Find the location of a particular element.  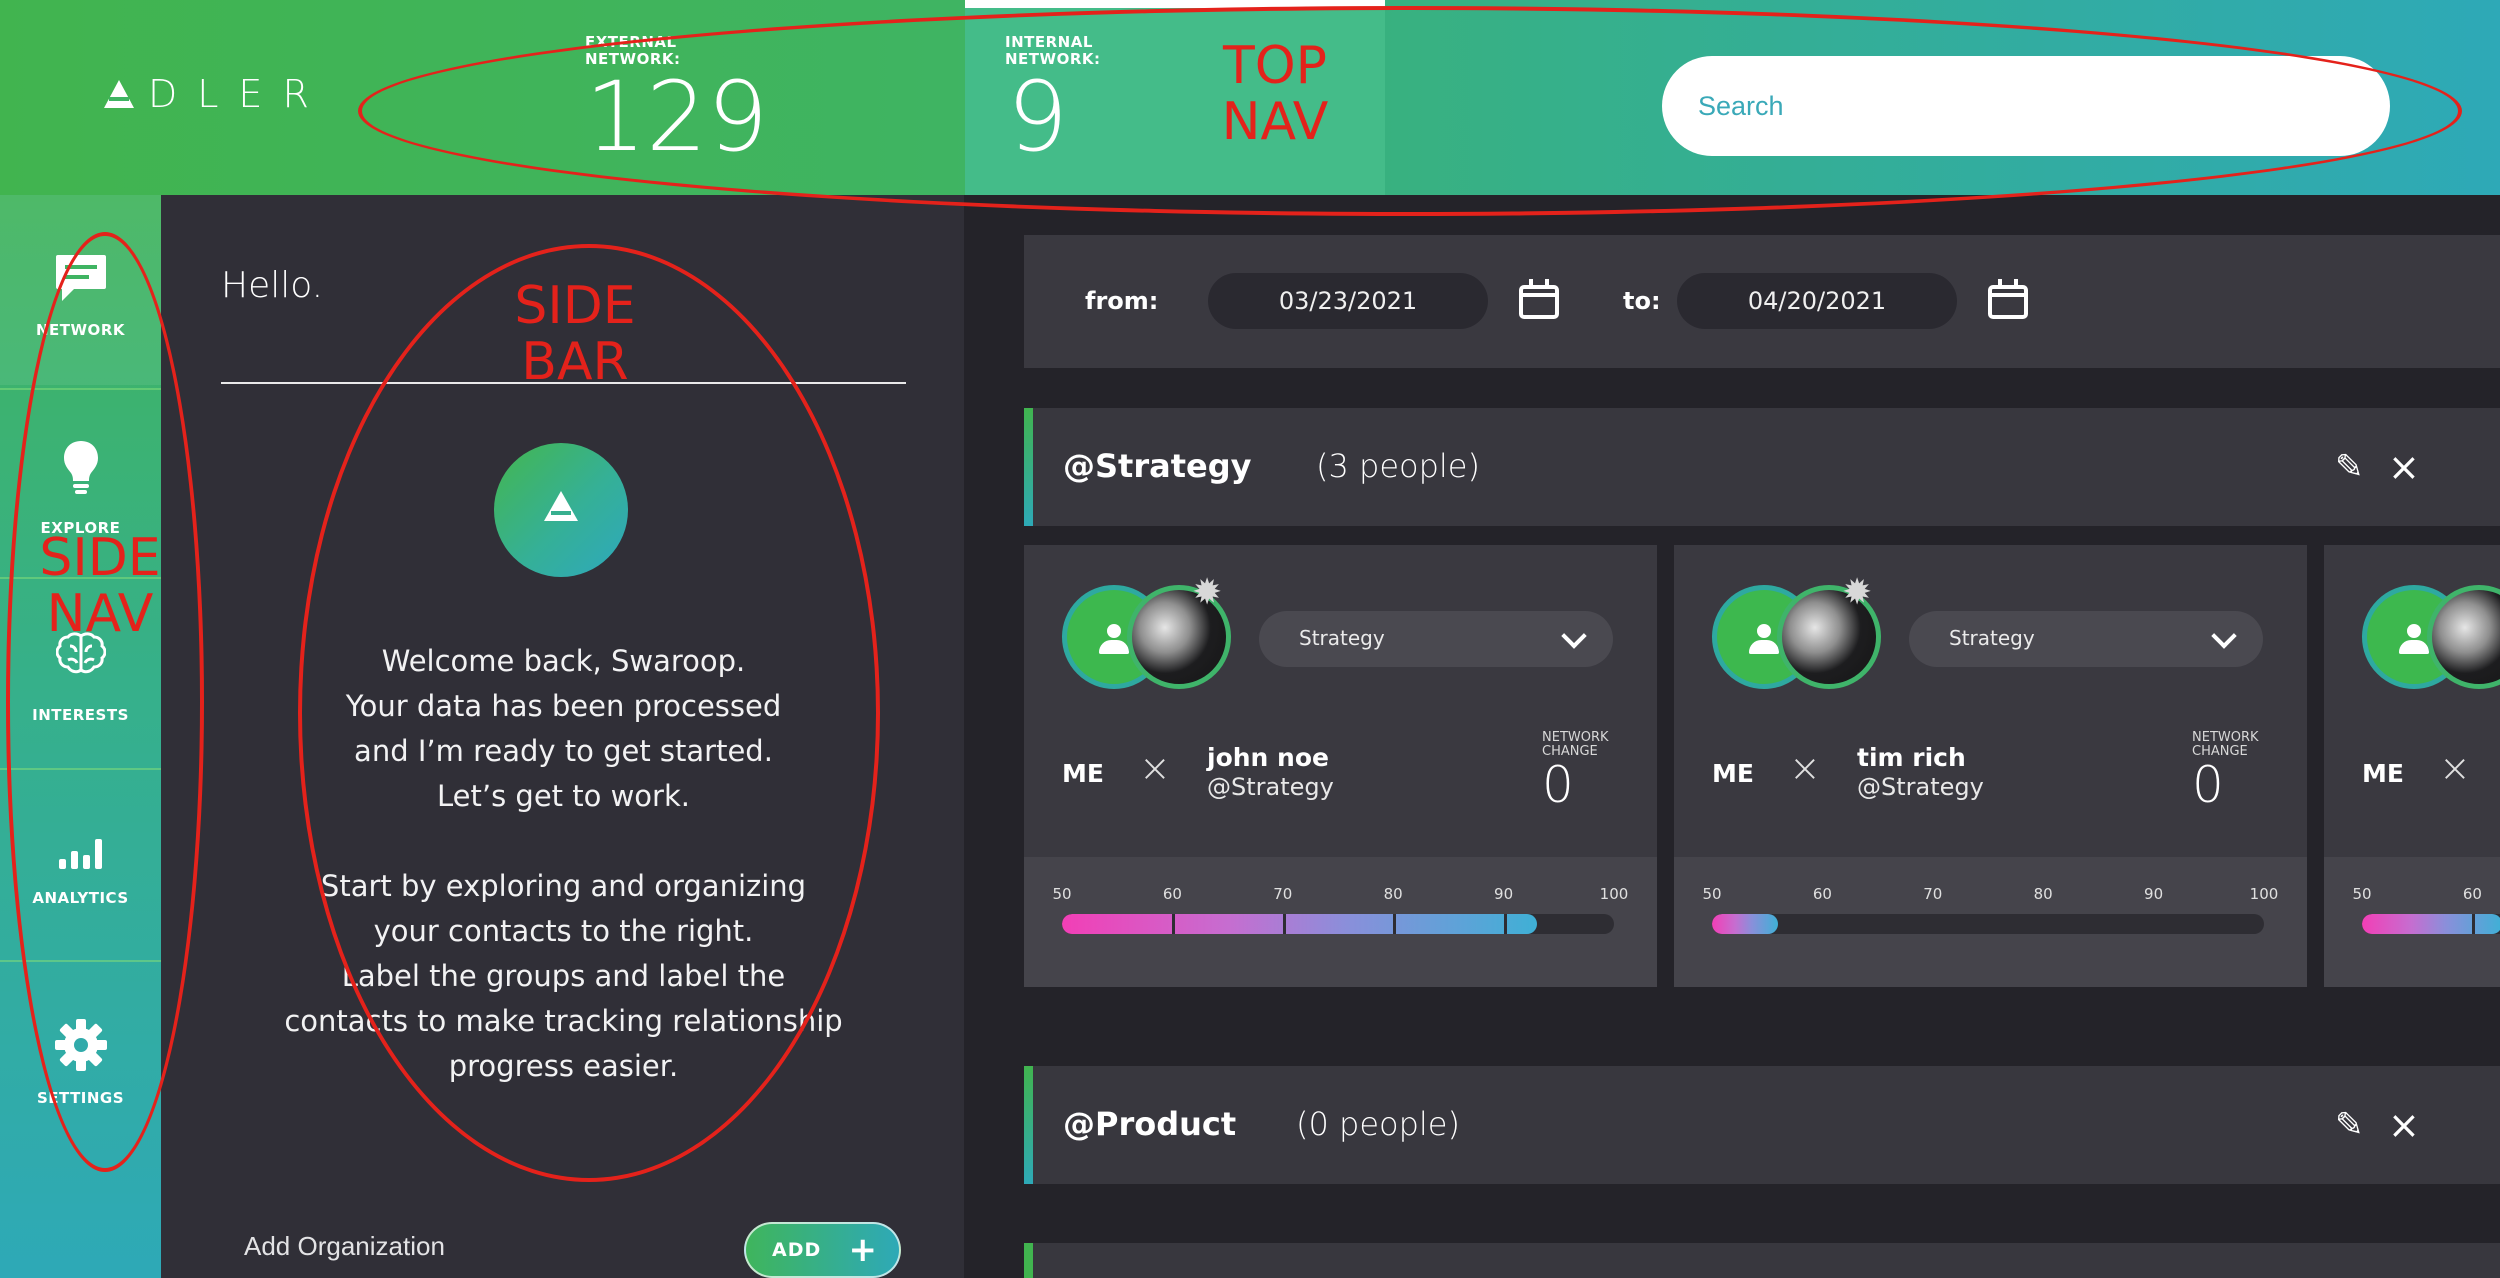

logo-wordmark: DLER is located at coordinates (238, 94).